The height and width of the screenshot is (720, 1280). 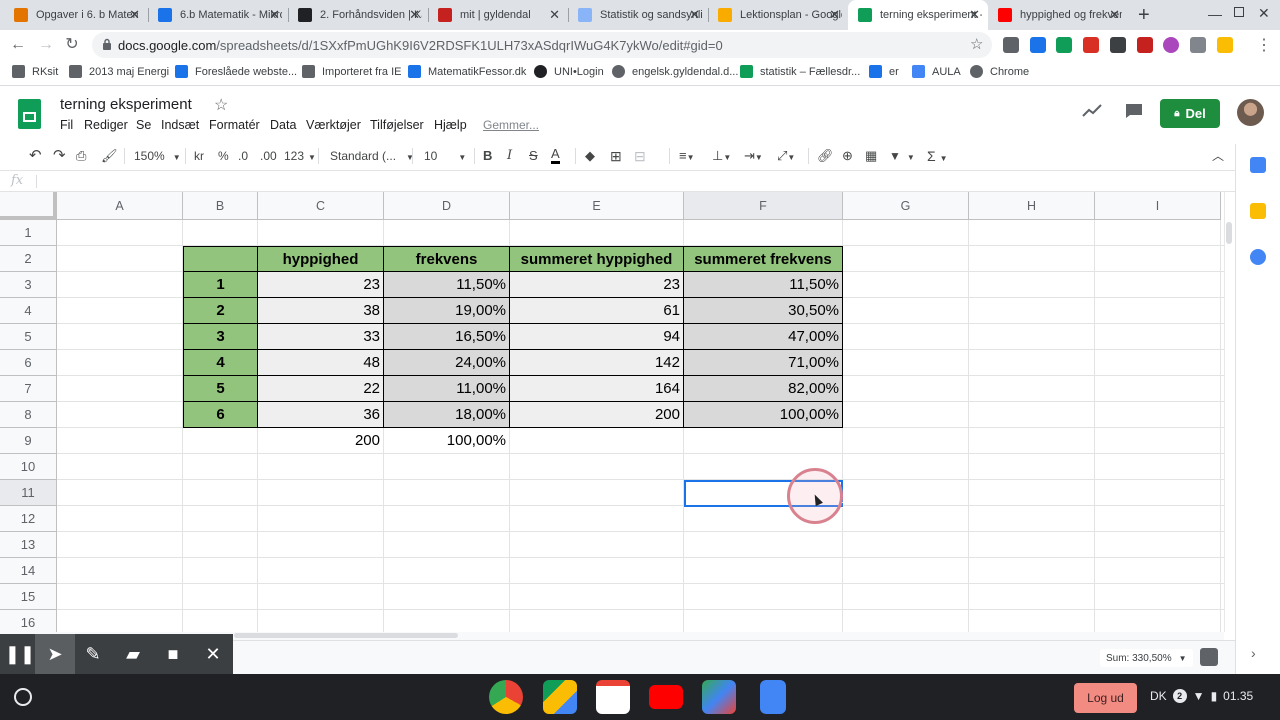 I want to click on table-cell: 16,50%, so click(x=447, y=337).